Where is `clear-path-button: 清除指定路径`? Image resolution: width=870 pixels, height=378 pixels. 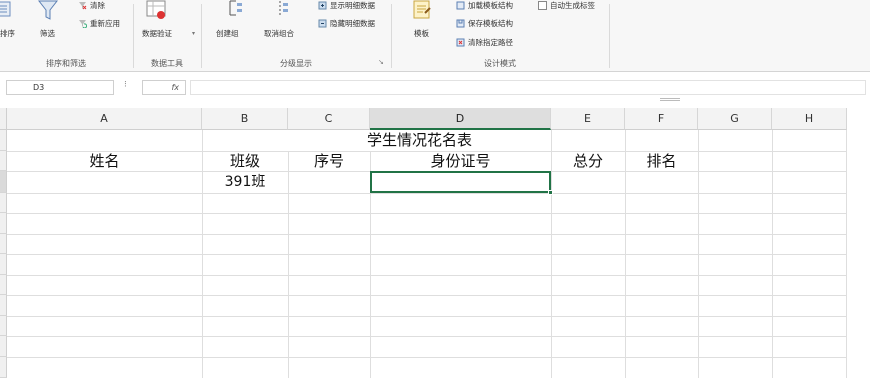 clear-path-button: 清除指定路径 is located at coordinates (484, 42).